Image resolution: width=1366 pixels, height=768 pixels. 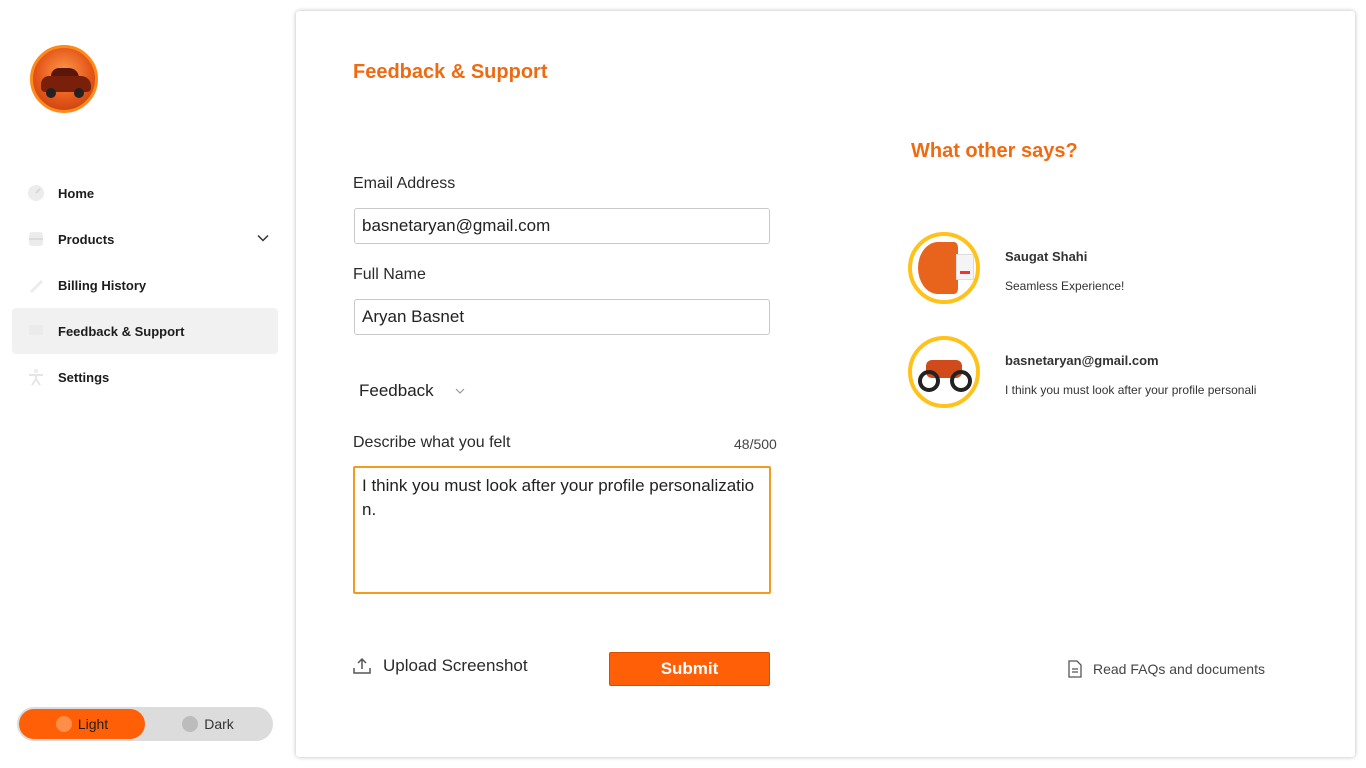 I want to click on upload-screenshot-label: Upload Screenshot, so click(x=455, y=665).